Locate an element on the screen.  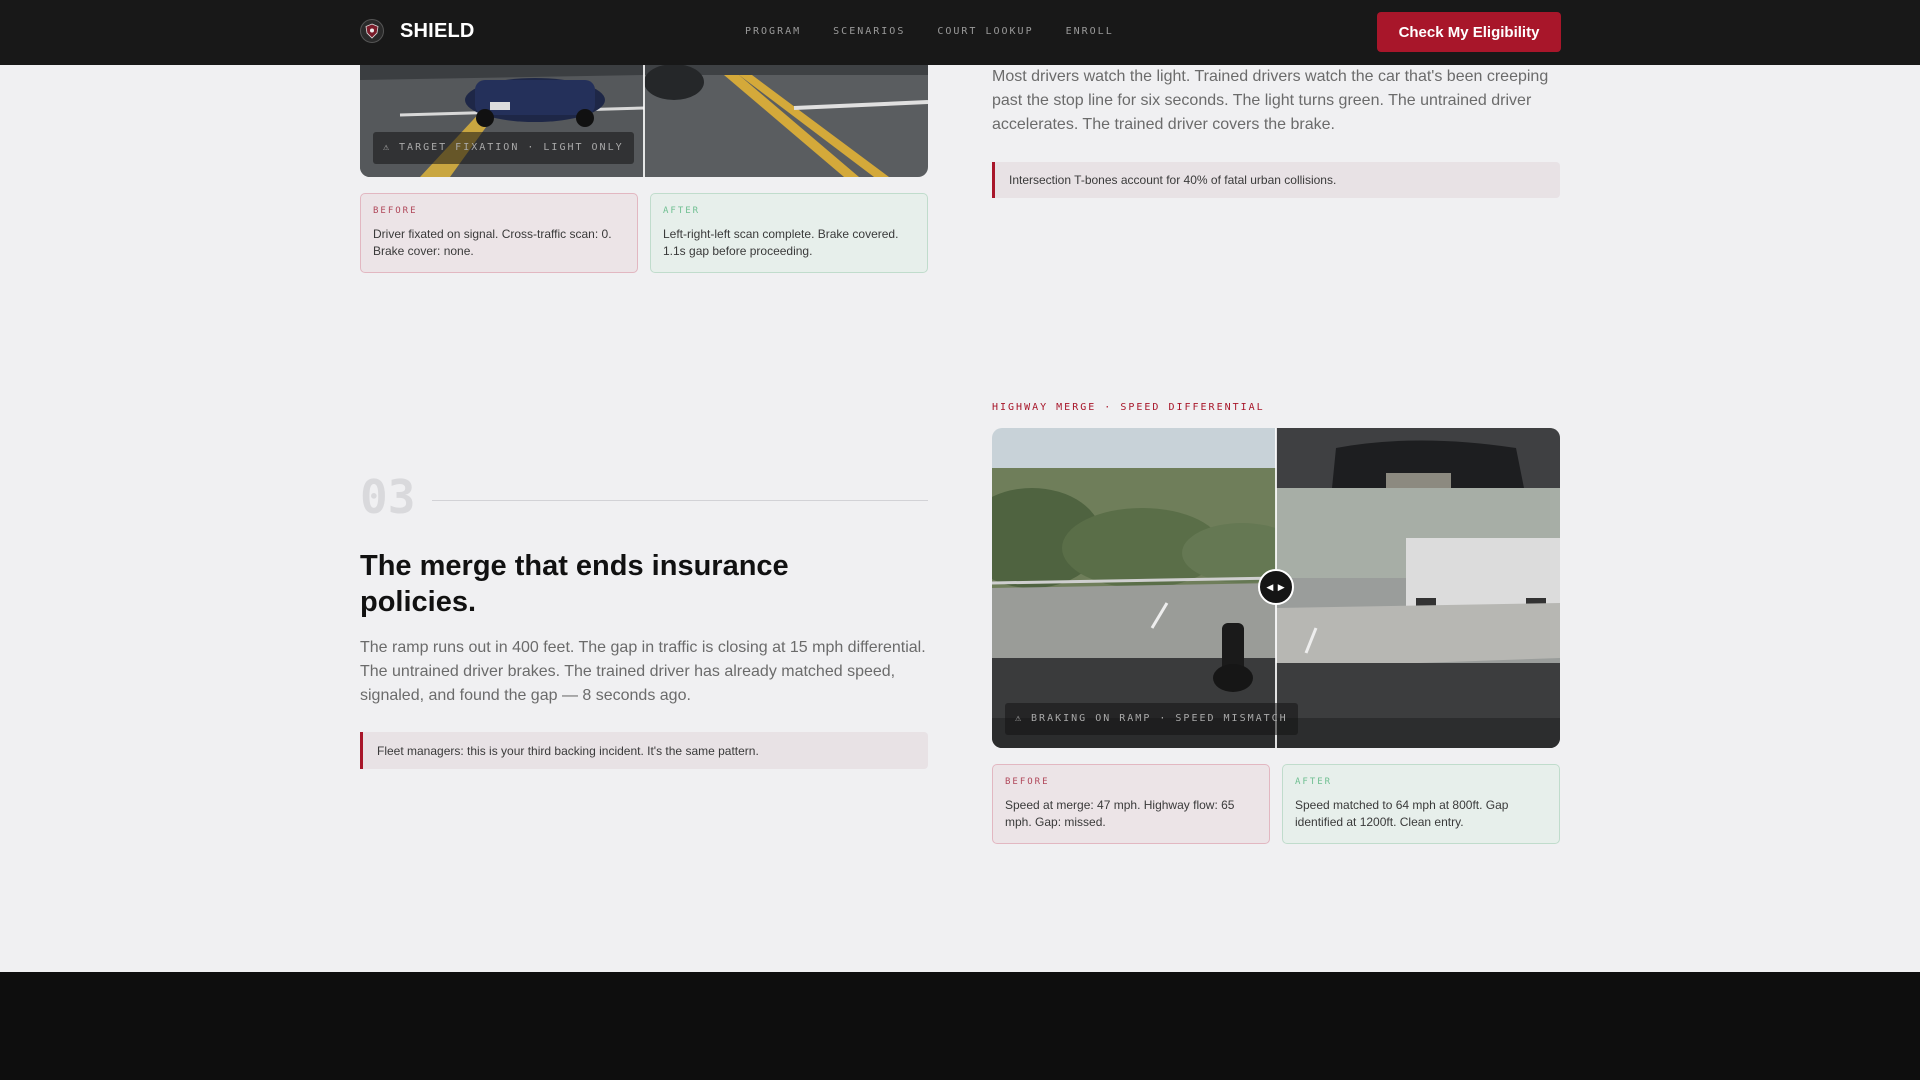
compare-drag-handle: ◀ ▶ is located at coordinates (1276, 587).